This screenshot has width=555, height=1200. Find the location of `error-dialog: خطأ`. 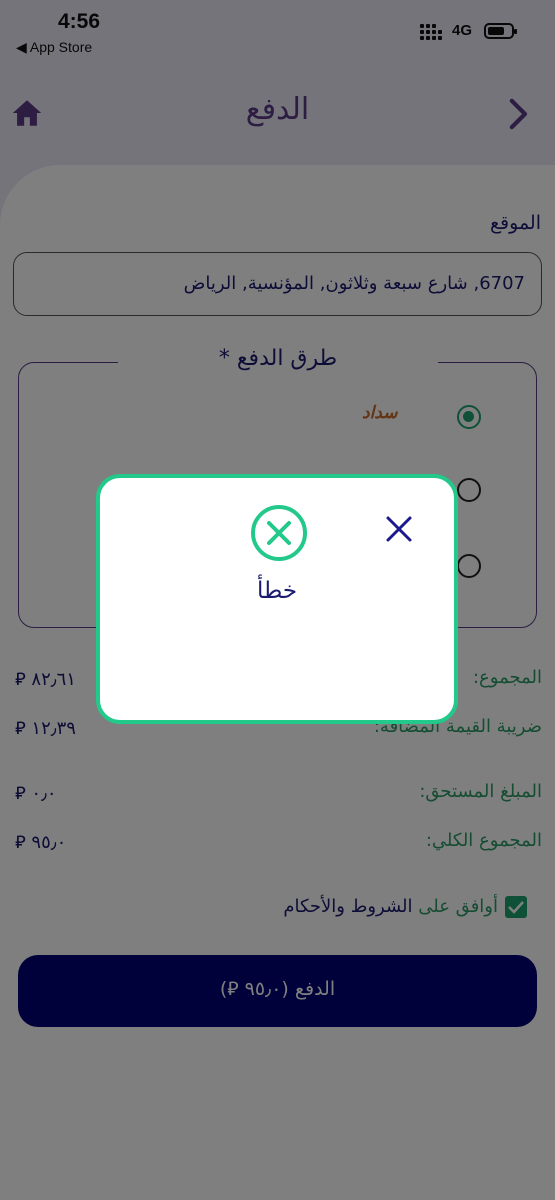

error-dialog: خطأ is located at coordinates (277, 599).